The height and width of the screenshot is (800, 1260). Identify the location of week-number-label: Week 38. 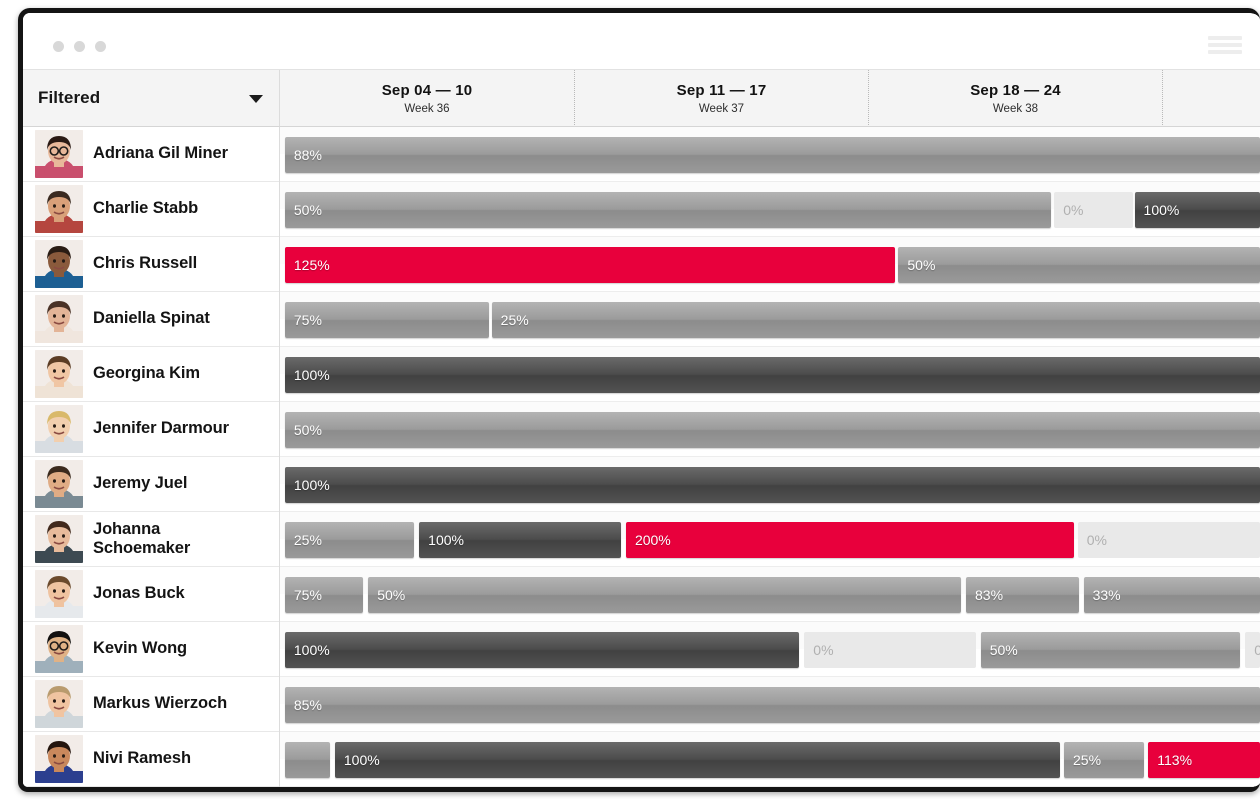
(1015, 109).